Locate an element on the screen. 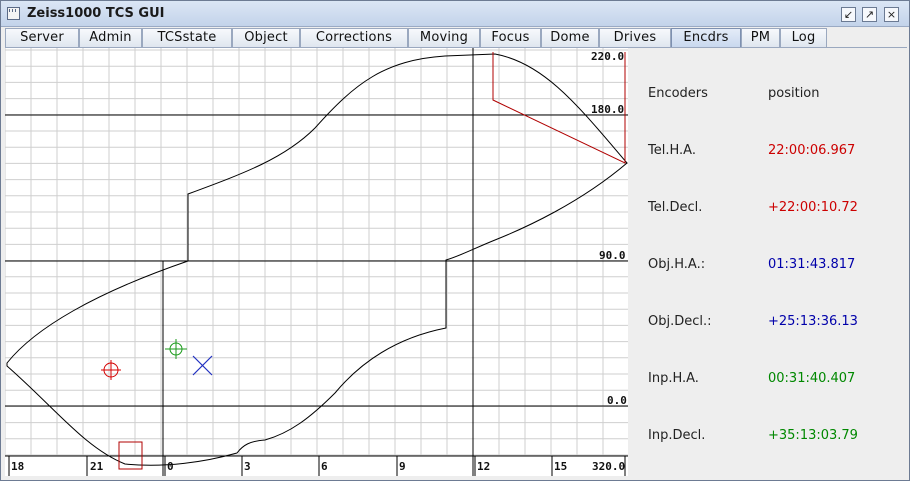  encoder-label: Inp.H.A. is located at coordinates (673, 378).